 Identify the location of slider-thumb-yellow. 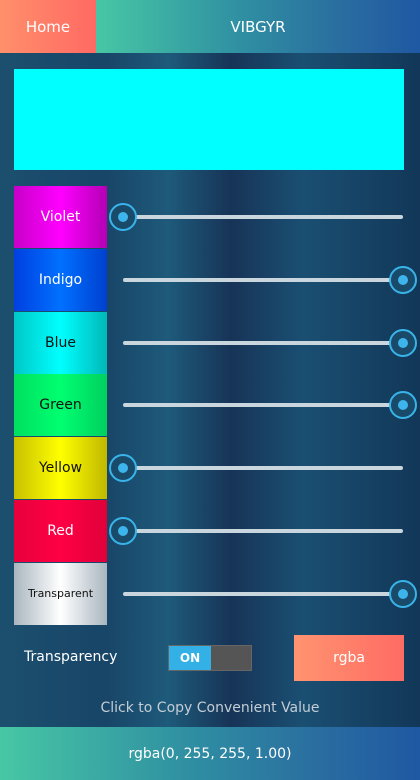
(123, 468).